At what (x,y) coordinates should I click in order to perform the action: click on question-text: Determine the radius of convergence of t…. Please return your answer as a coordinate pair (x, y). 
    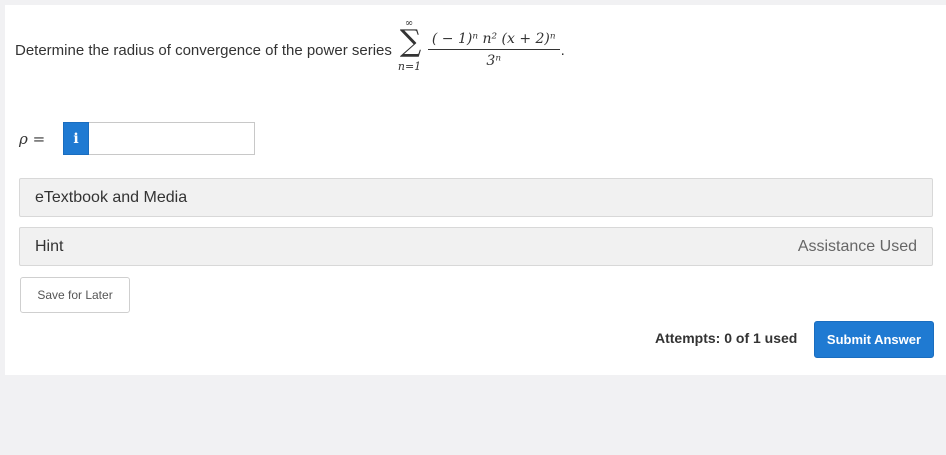
    Looking at the image, I should click on (203, 50).